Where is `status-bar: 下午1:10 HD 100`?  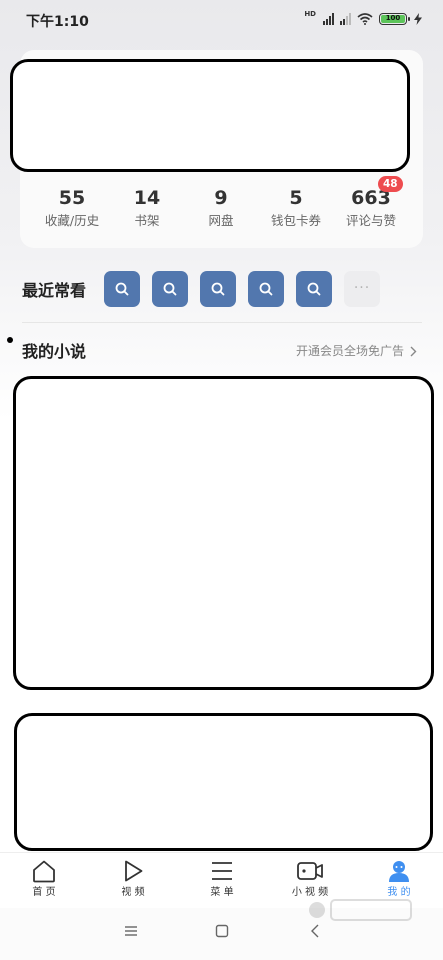
status-bar: 下午1:10 HD 100 is located at coordinates (221, 19).